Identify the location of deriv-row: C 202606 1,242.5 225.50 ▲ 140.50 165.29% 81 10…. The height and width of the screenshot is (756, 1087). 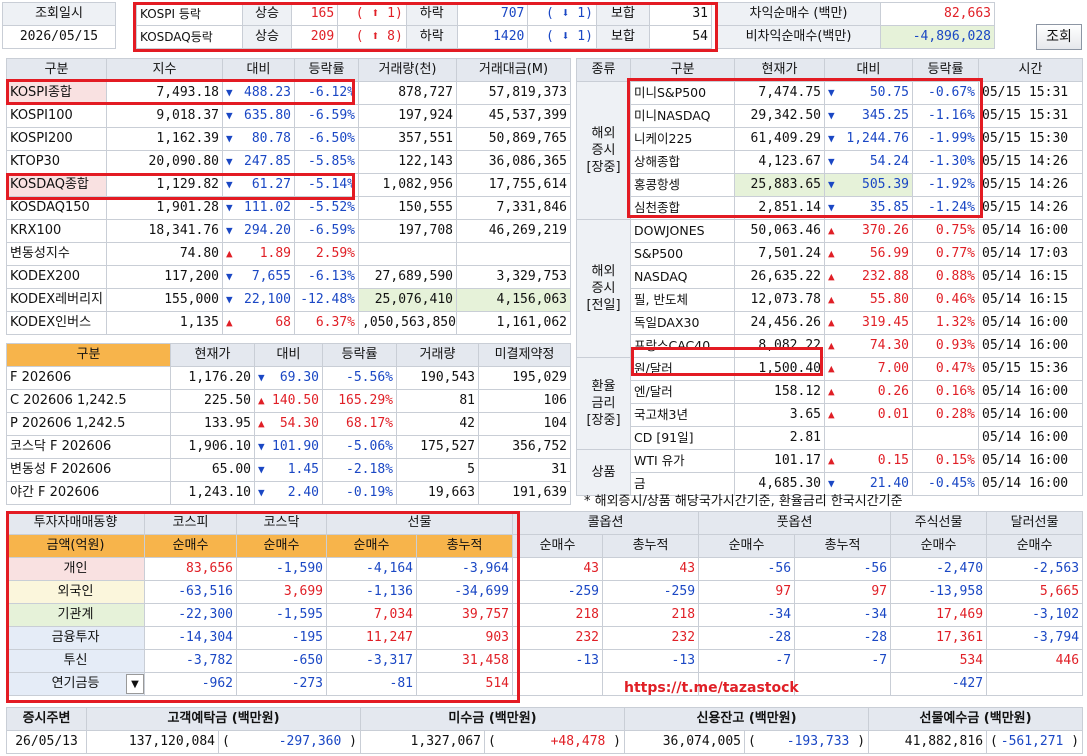
(288, 401).